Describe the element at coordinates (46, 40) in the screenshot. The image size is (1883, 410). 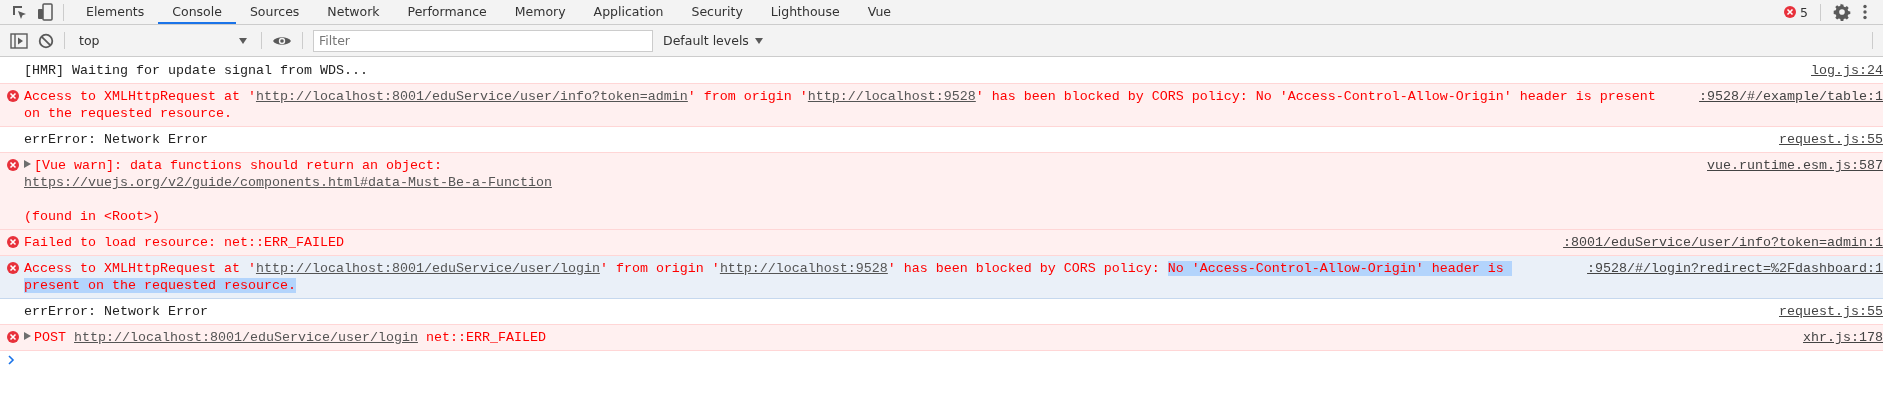
I see `clear-console-icon` at that location.